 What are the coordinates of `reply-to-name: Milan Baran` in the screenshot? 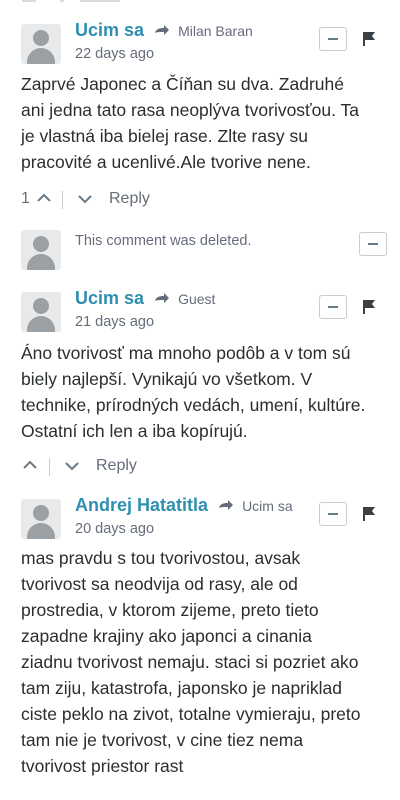 It's located at (215, 31).